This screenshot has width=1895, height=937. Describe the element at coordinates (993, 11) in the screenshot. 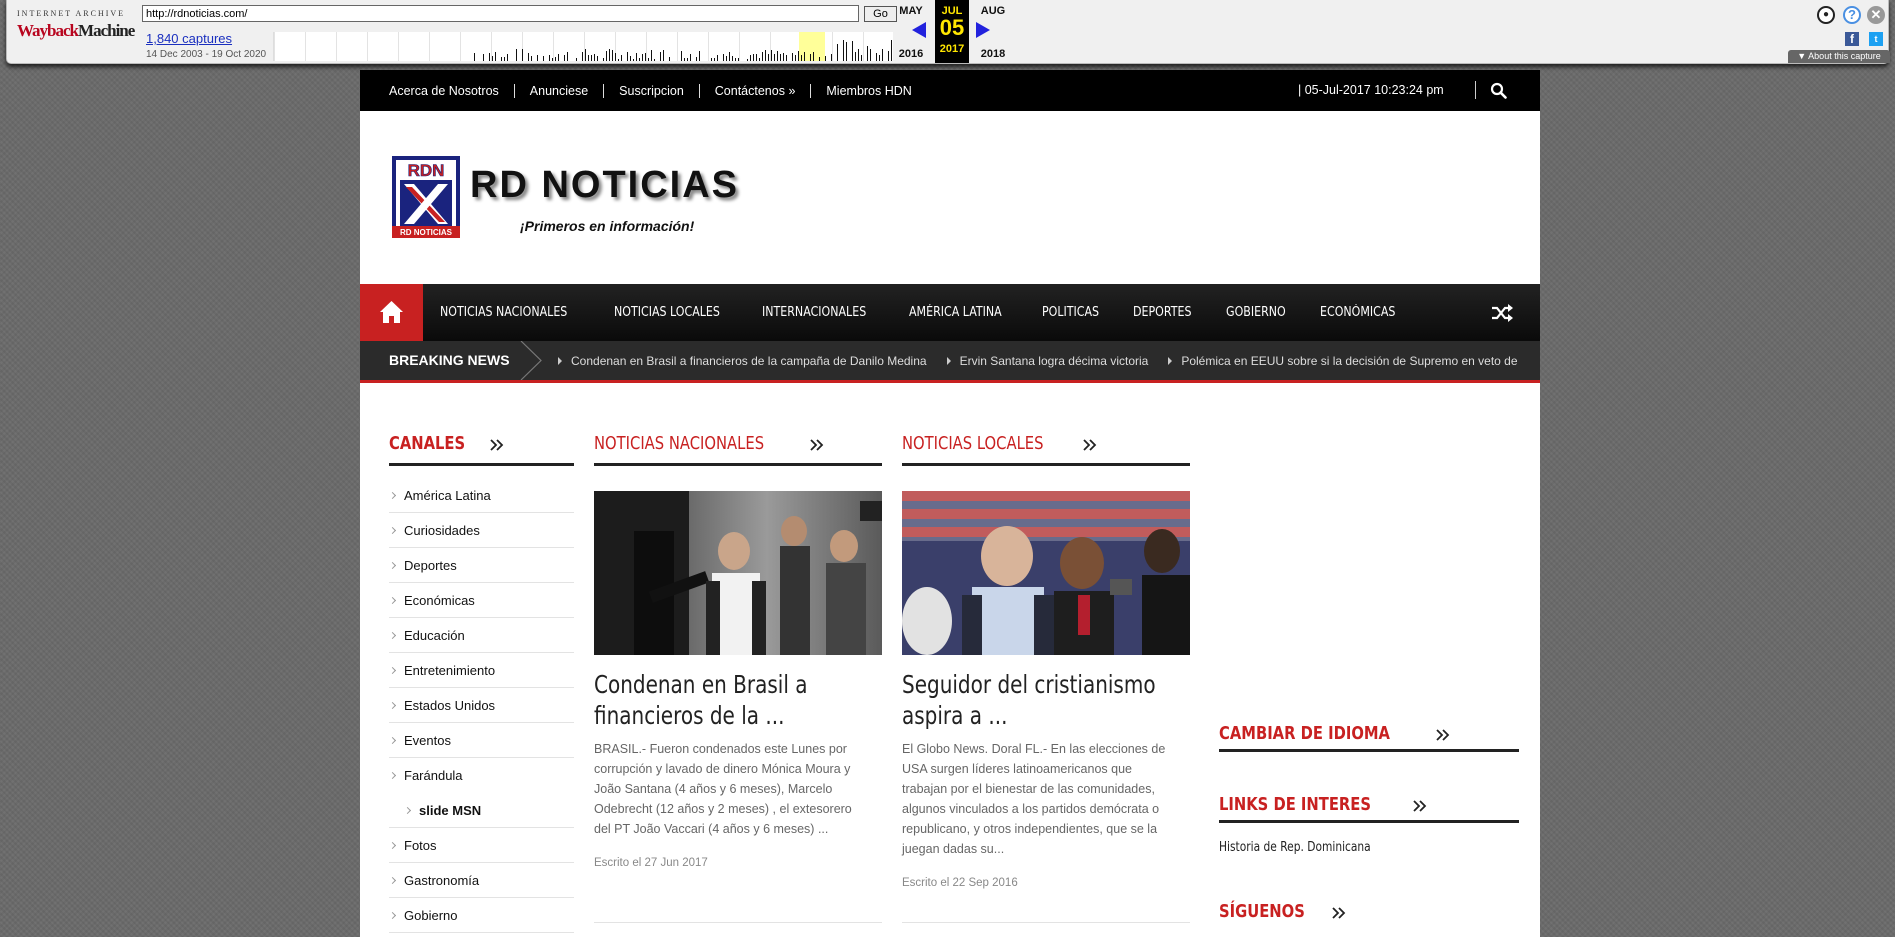

I see `wayback-next-month: AUG` at that location.